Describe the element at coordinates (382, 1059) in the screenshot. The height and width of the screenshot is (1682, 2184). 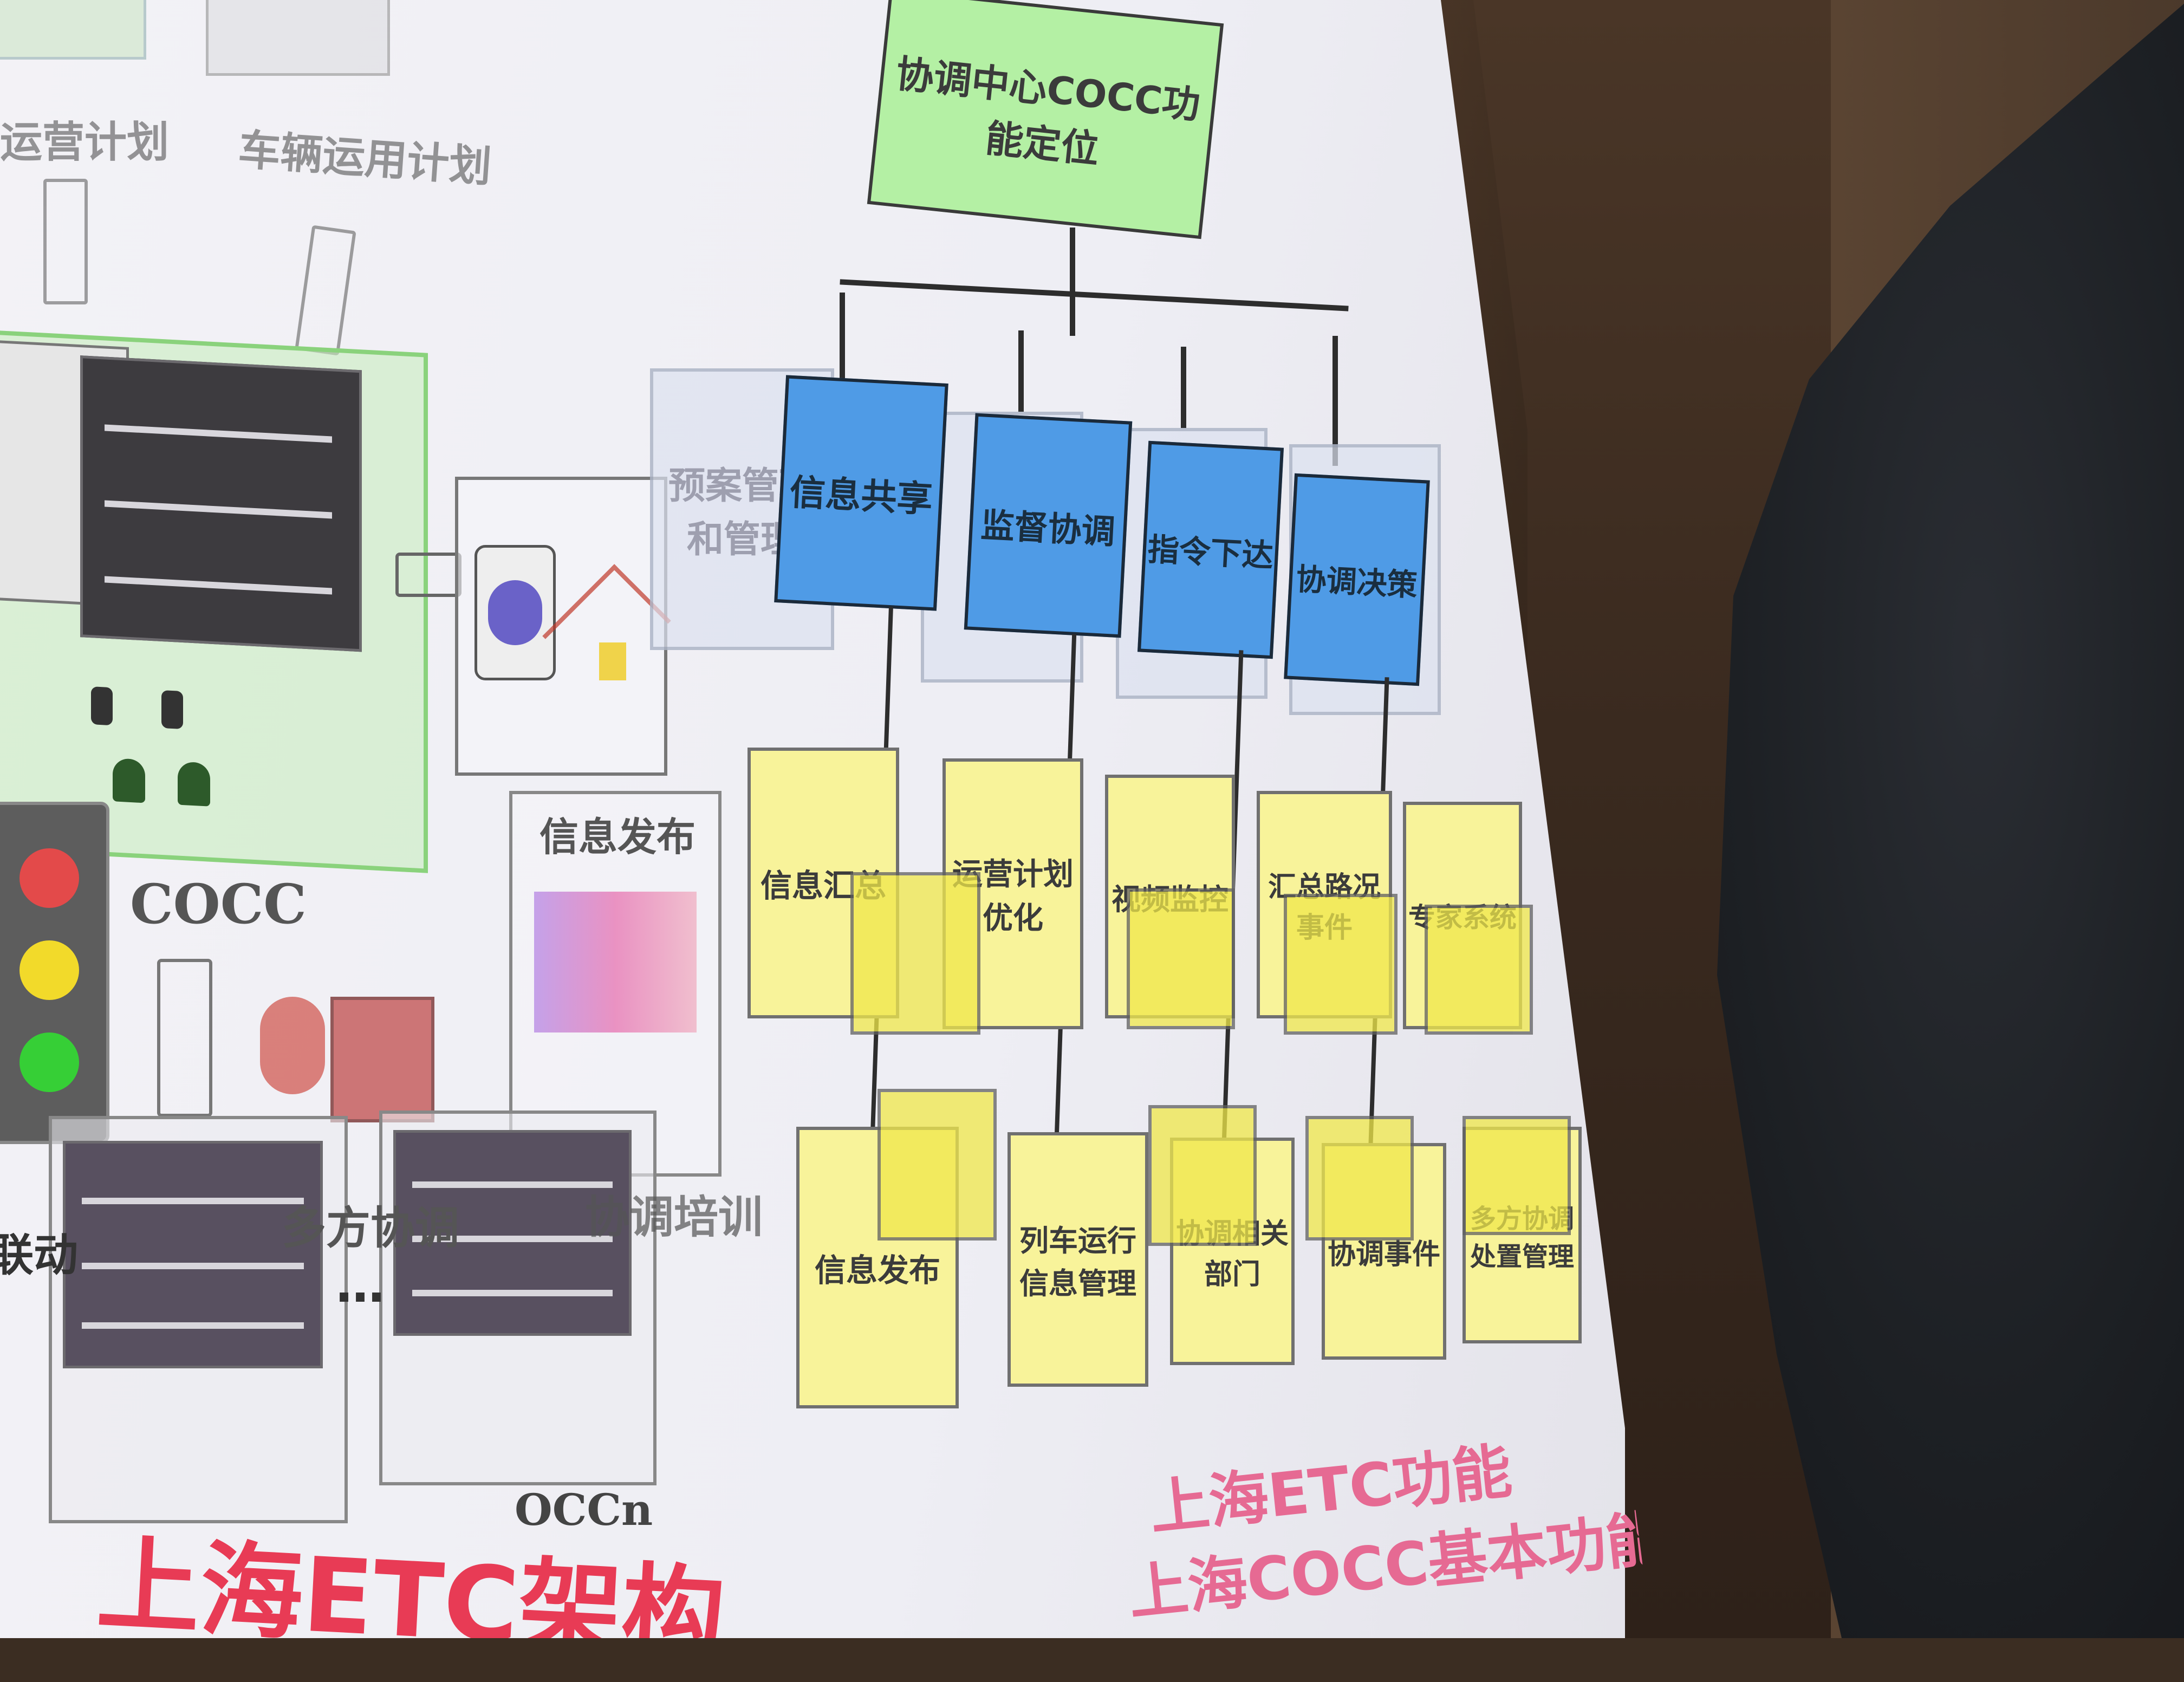
I see `building-icon` at that location.